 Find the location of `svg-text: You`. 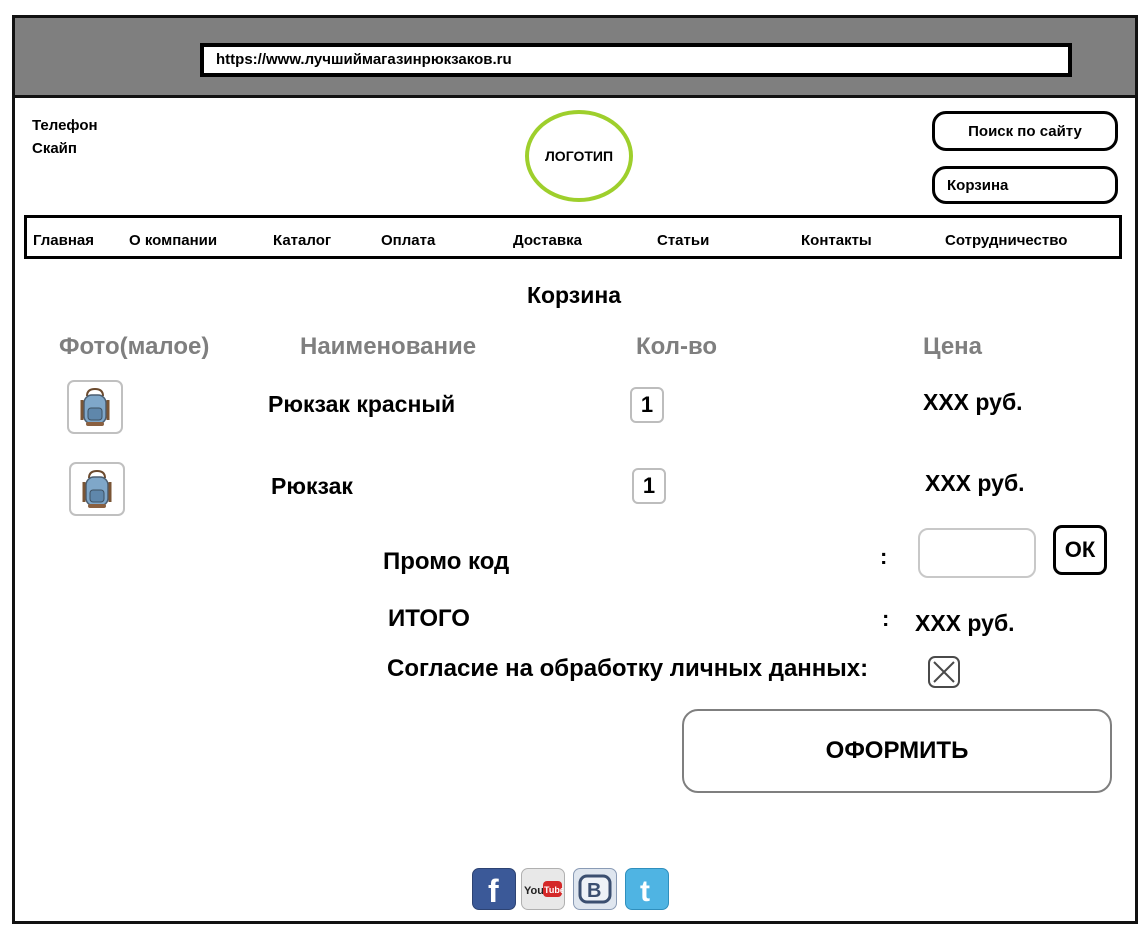

svg-text: You is located at coordinates (534, 891).